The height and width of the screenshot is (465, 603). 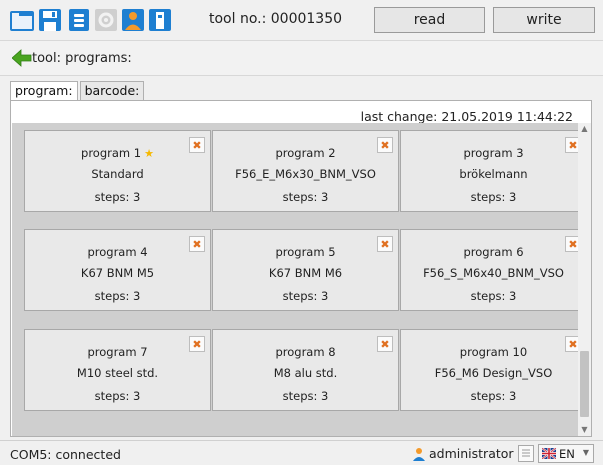 I want to click on program-name: program 3, so click(x=493, y=153).